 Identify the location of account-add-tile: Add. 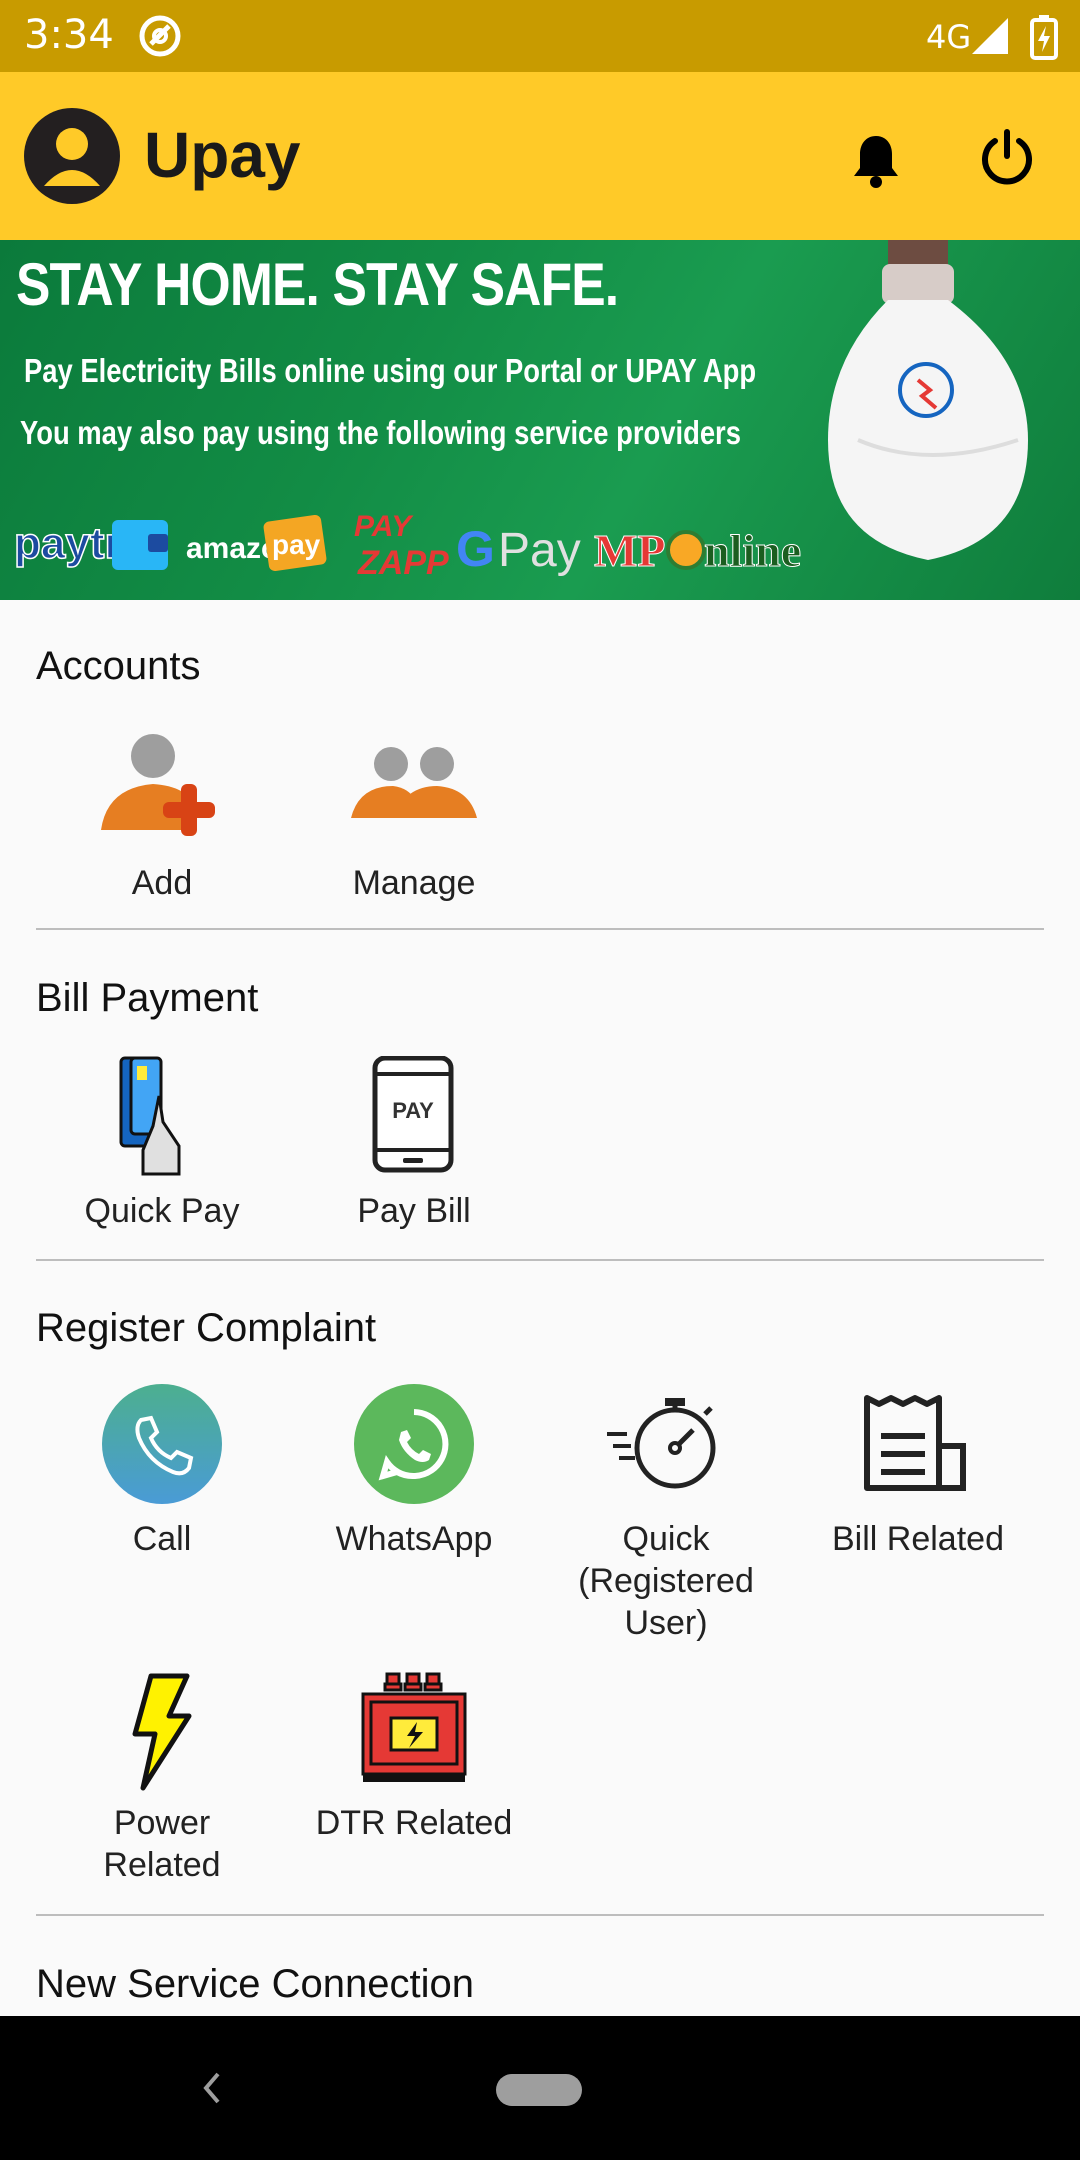
(162, 816).